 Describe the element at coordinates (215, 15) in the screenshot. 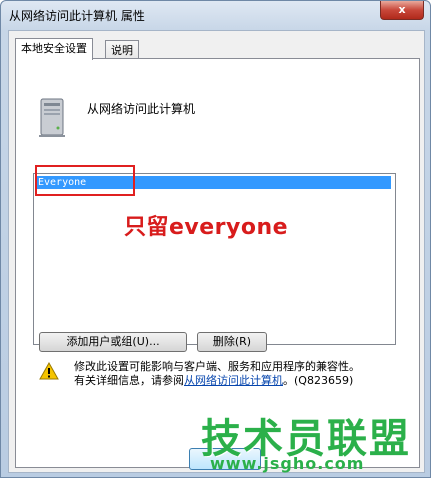

I see `title-bar: 从网络访问此计算机 属性 x` at that location.